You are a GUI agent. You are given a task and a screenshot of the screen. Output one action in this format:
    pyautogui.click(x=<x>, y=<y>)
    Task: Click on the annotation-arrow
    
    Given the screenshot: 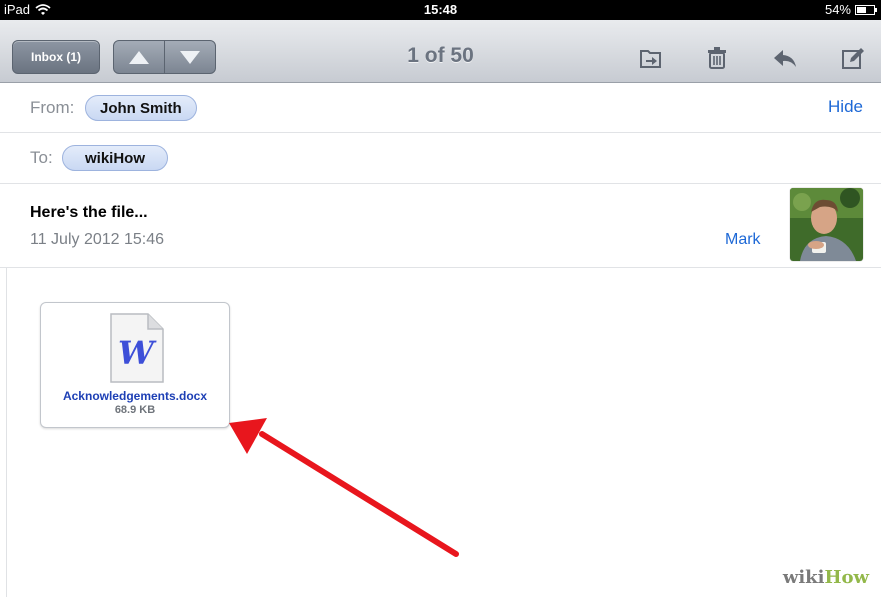 What is the action you would take?
    pyautogui.click(x=344, y=487)
    